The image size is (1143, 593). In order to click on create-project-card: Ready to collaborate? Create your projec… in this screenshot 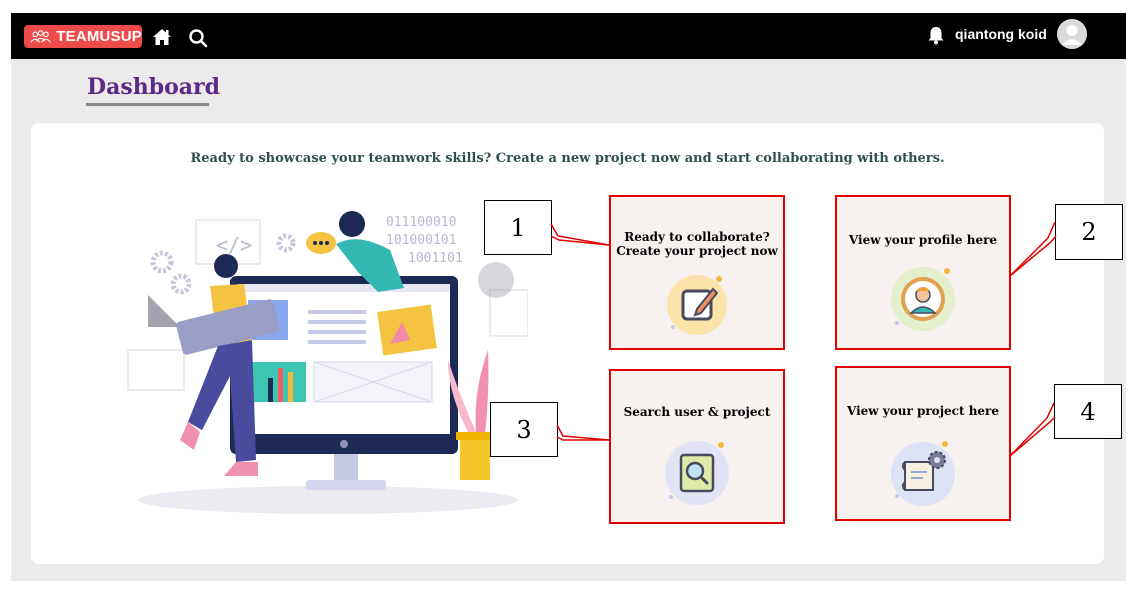, I will do `click(697, 272)`.